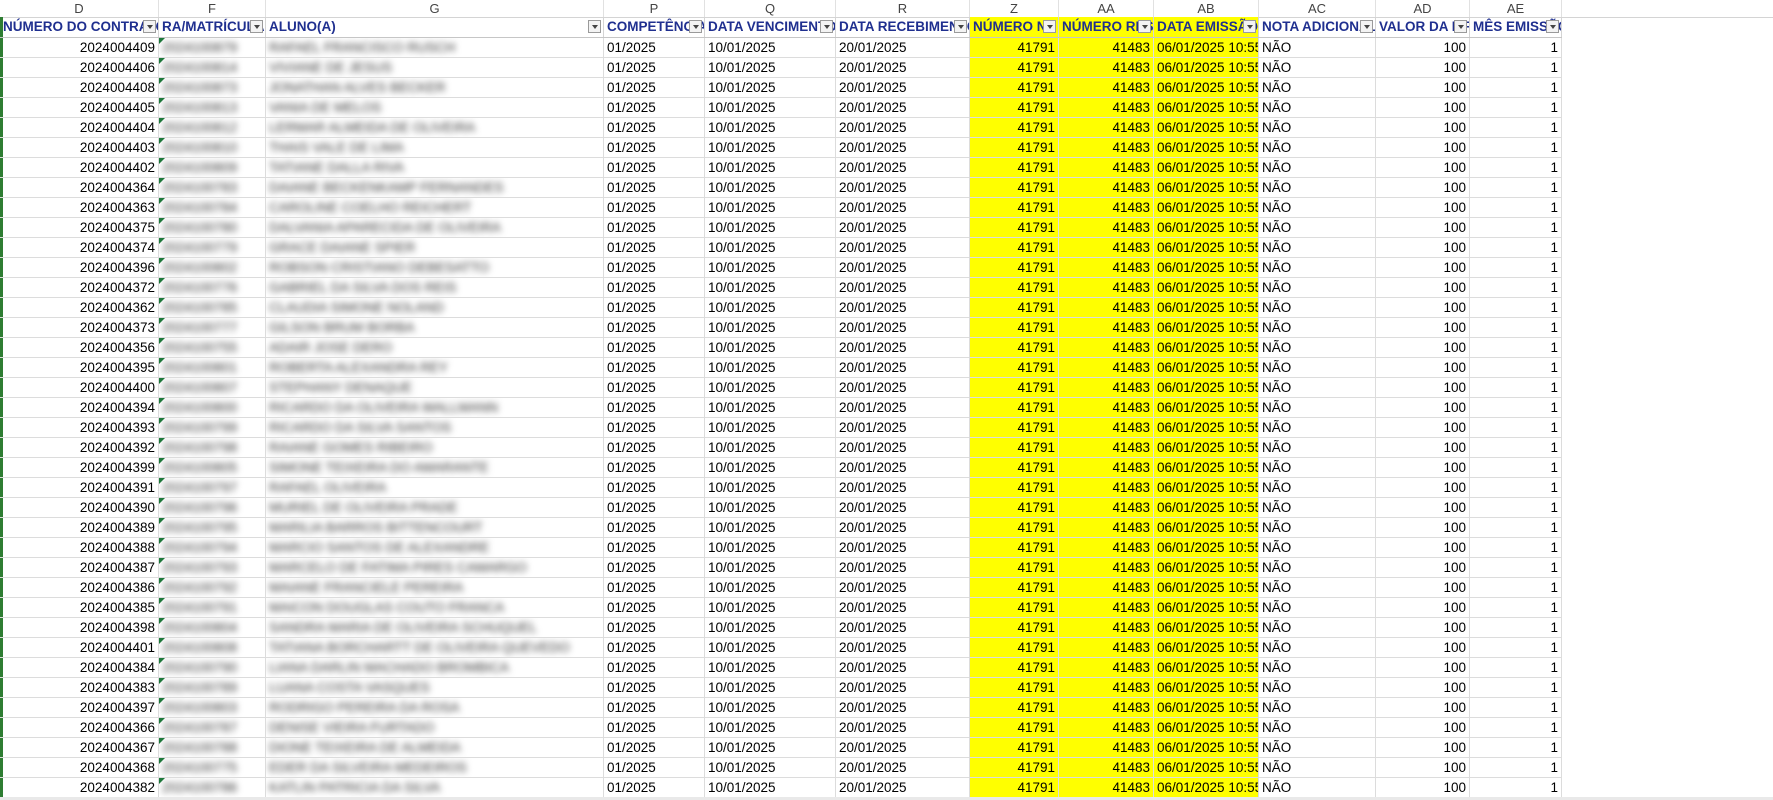 This screenshot has width=1773, height=800. What do you see at coordinates (212, 8) in the screenshot?
I see `column-letter-f: F` at bounding box center [212, 8].